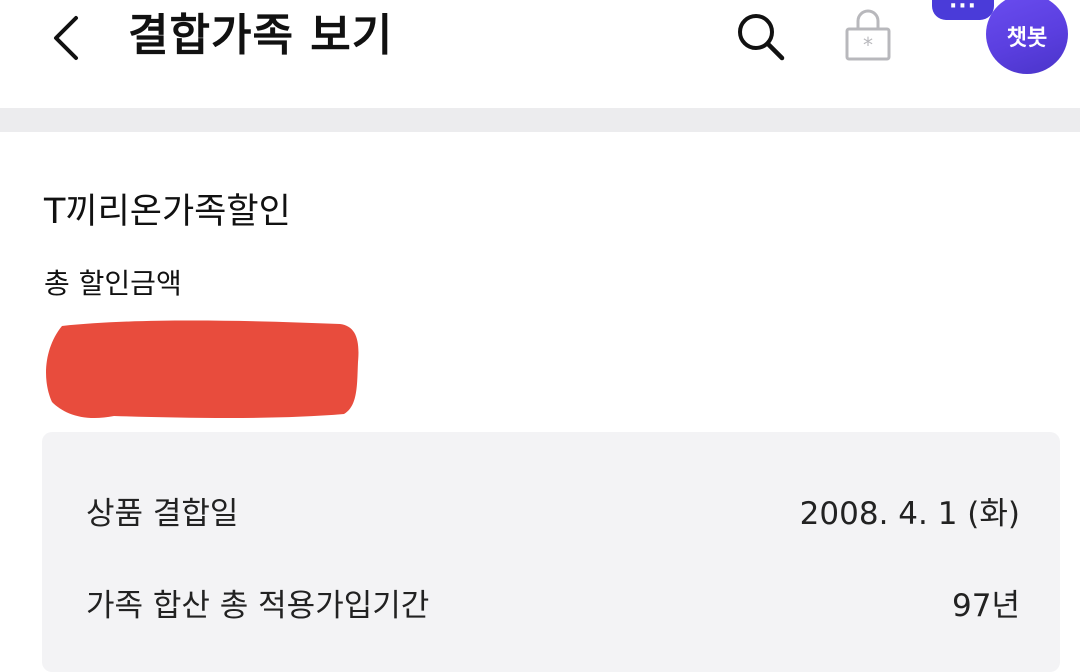 The height and width of the screenshot is (672, 1080). Describe the element at coordinates (167, 212) in the screenshot. I see `plan-name: T끼리온가족할인` at that location.